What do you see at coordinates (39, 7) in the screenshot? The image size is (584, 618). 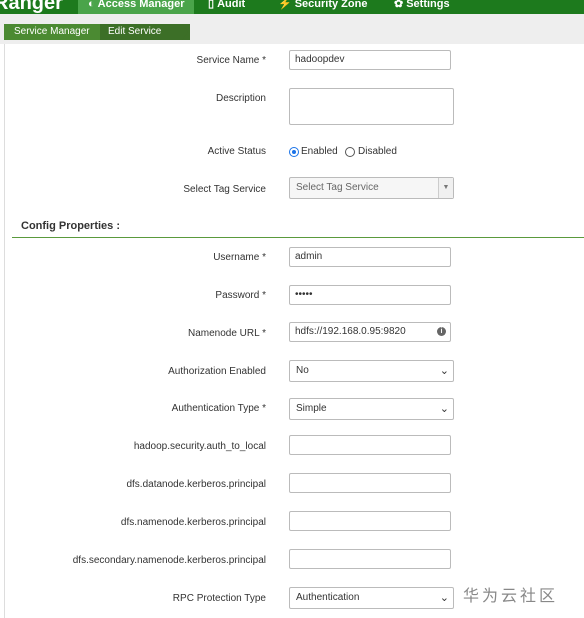 I see `brand-logo: Ranger` at bounding box center [39, 7].